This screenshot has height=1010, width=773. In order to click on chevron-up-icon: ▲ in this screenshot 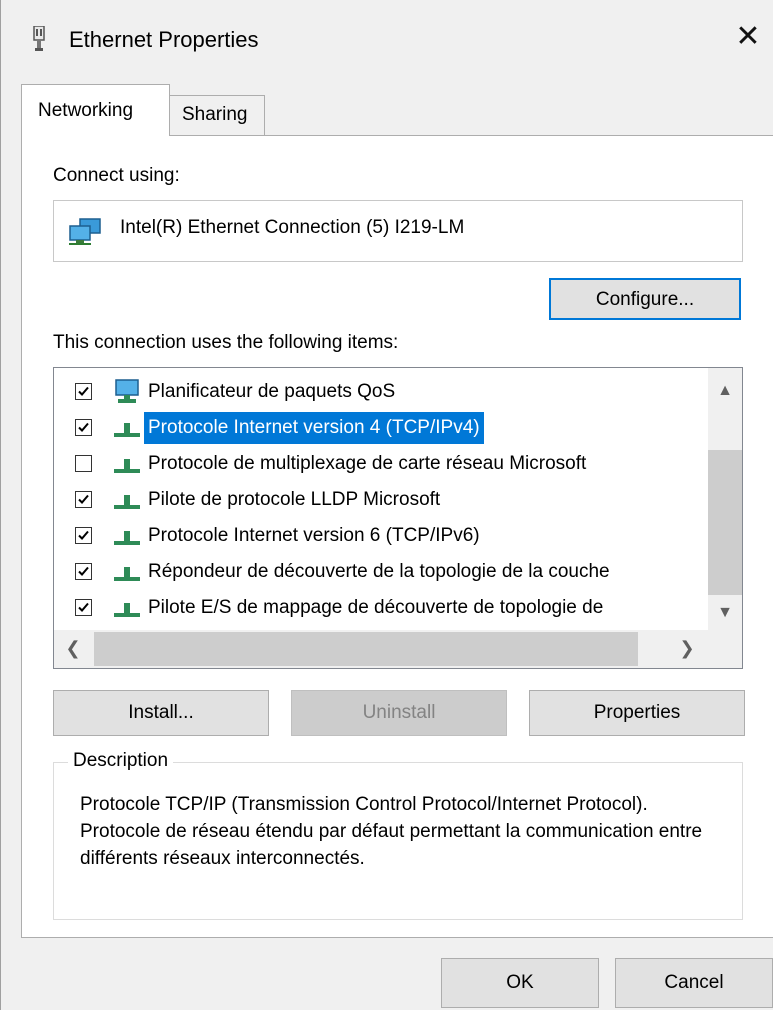, I will do `click(725, 391)`.